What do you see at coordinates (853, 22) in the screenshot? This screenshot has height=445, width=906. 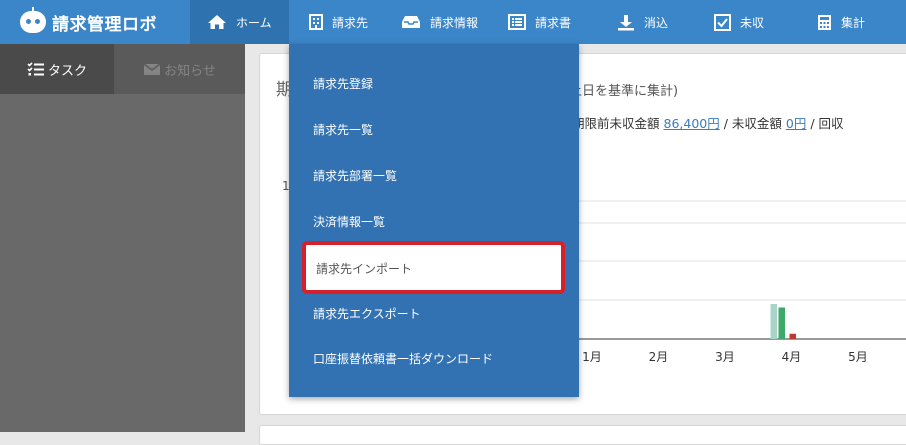 I see `nav-label-summary: 集計` at bounding box center [853, 22].